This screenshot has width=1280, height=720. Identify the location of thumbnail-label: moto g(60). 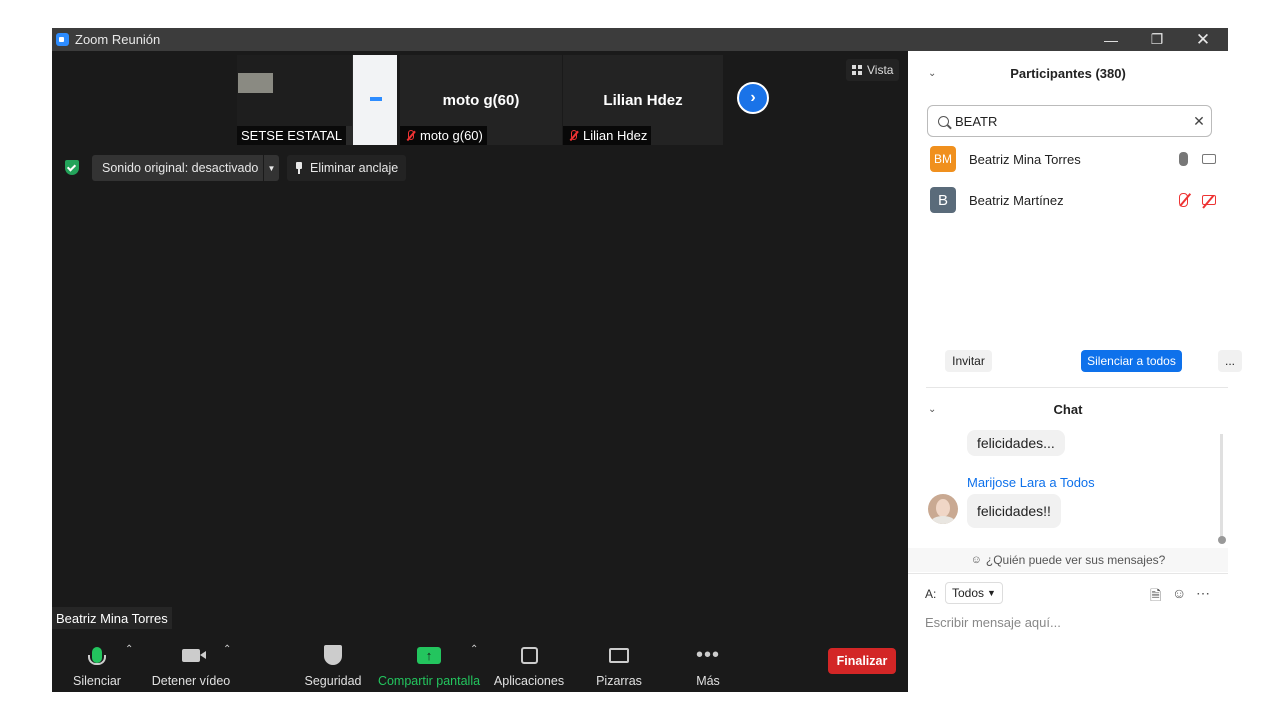
(443, 135).